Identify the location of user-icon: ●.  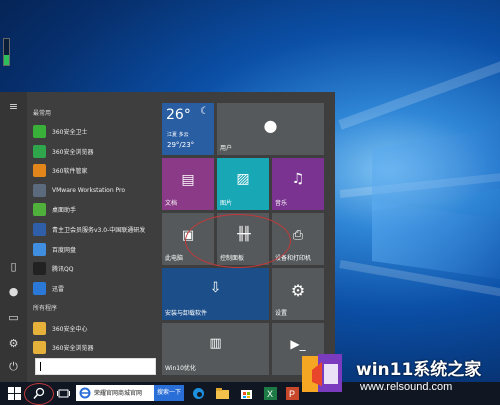
(270, 125).